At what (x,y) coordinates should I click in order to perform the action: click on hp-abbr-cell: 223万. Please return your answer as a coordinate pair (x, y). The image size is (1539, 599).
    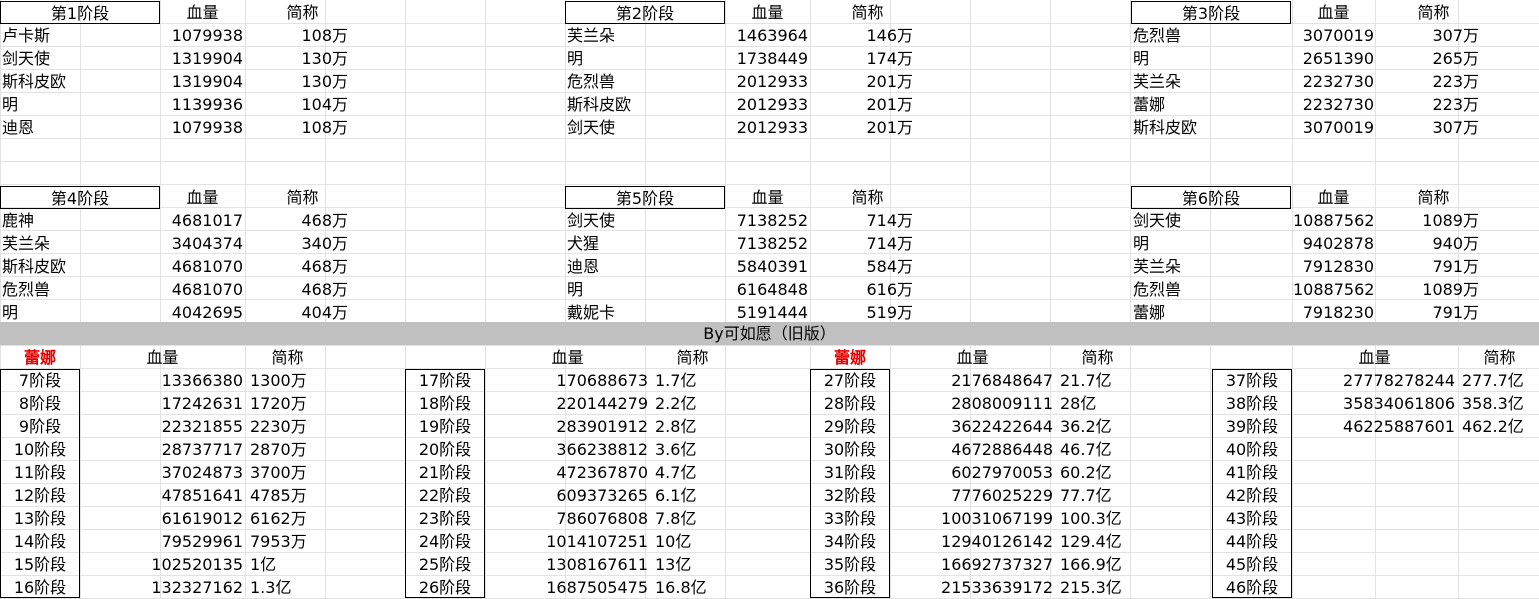
    Looking at the image, I should click on (1428, 104).